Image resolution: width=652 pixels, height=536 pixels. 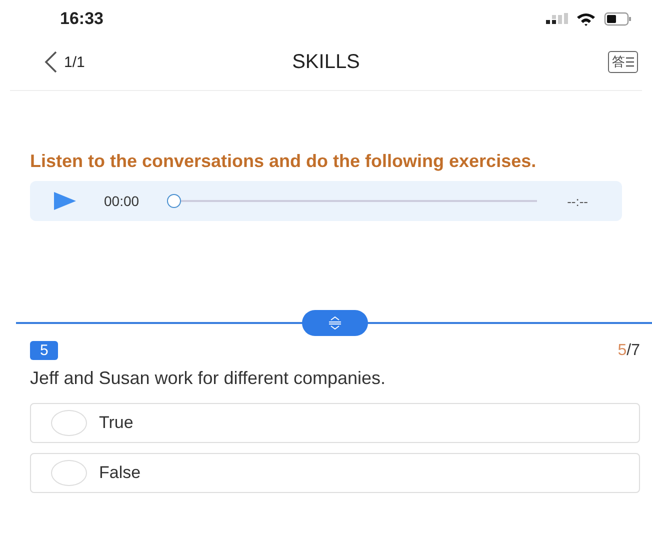 What do you see at coordinates (335, 473) in the screenshot?
I see `answer-option: False` at bounding box center [335, 473].